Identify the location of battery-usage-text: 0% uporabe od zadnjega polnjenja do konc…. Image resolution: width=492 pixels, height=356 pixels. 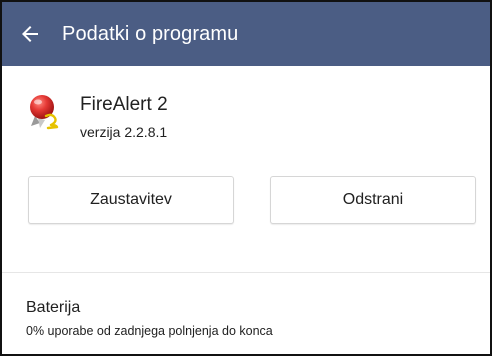
(149, 331).